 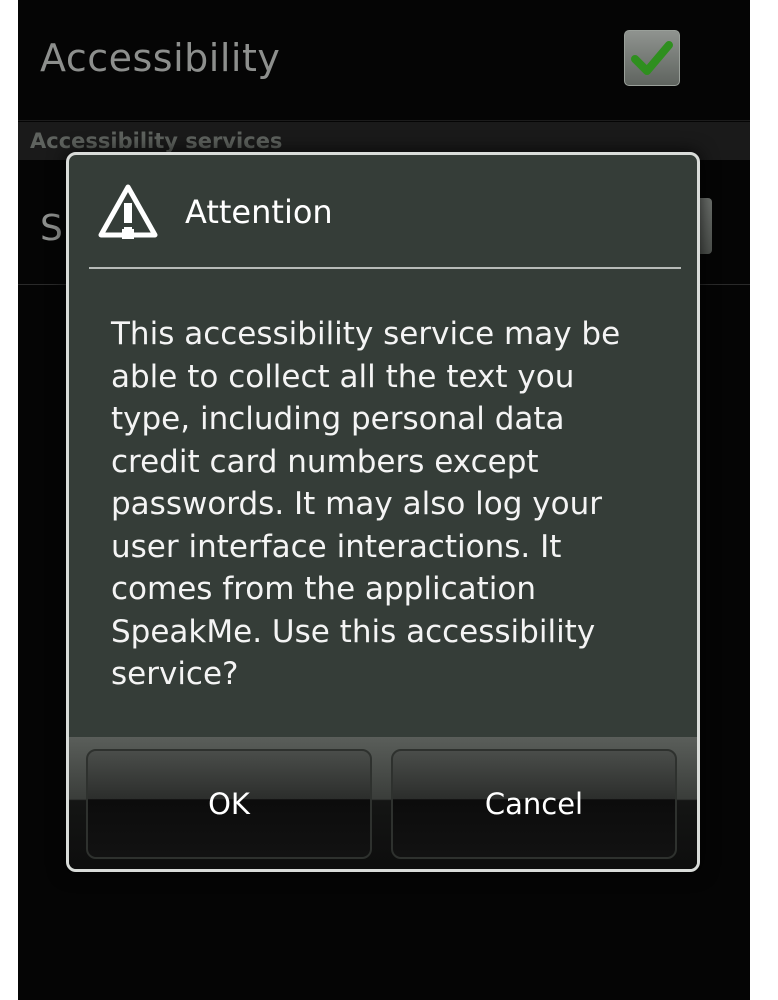 I want to click on dialog-header: Attention, so click(x=383, y=210).